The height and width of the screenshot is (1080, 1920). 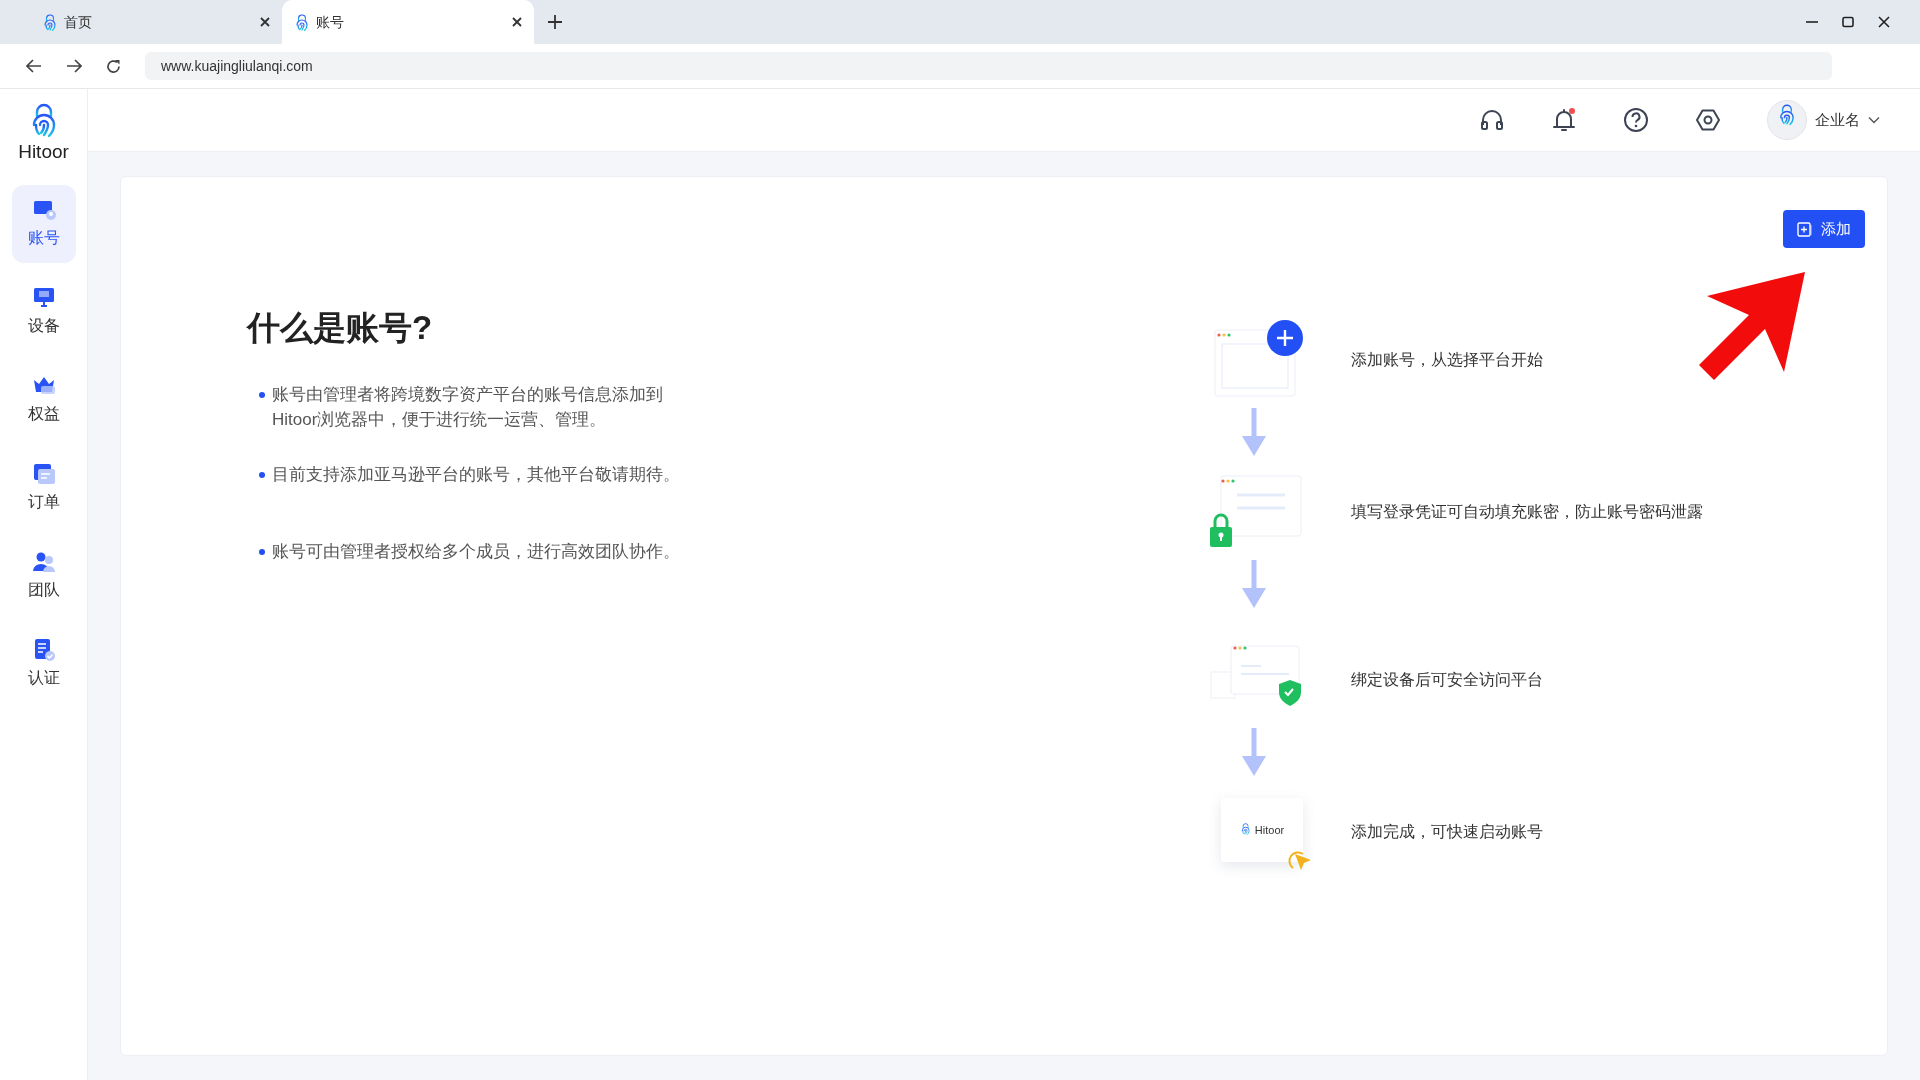 What do you see at coordinates (43, 224) in the screenshot?
I see `sidebar-item: 账号` at bounding box center [43, 224].